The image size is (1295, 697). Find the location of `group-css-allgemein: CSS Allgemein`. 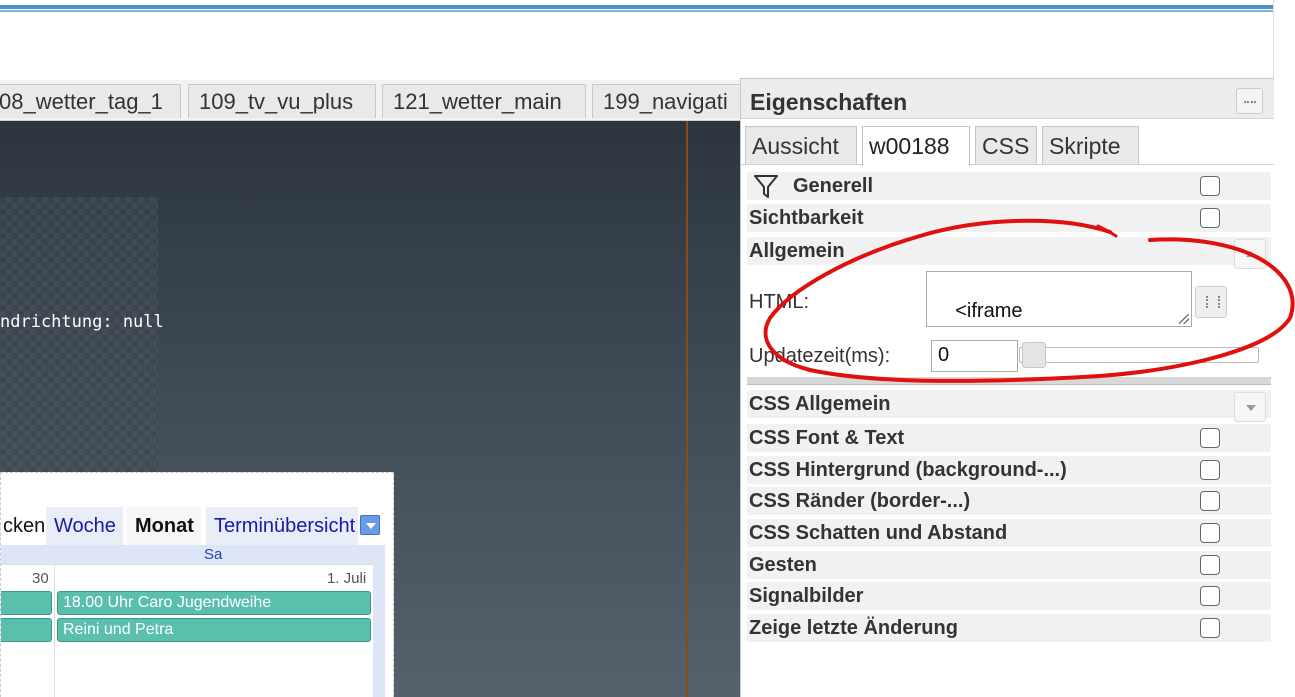

group-css-allgemein: CSS Allgemein is located at coordinates (1009, 406).